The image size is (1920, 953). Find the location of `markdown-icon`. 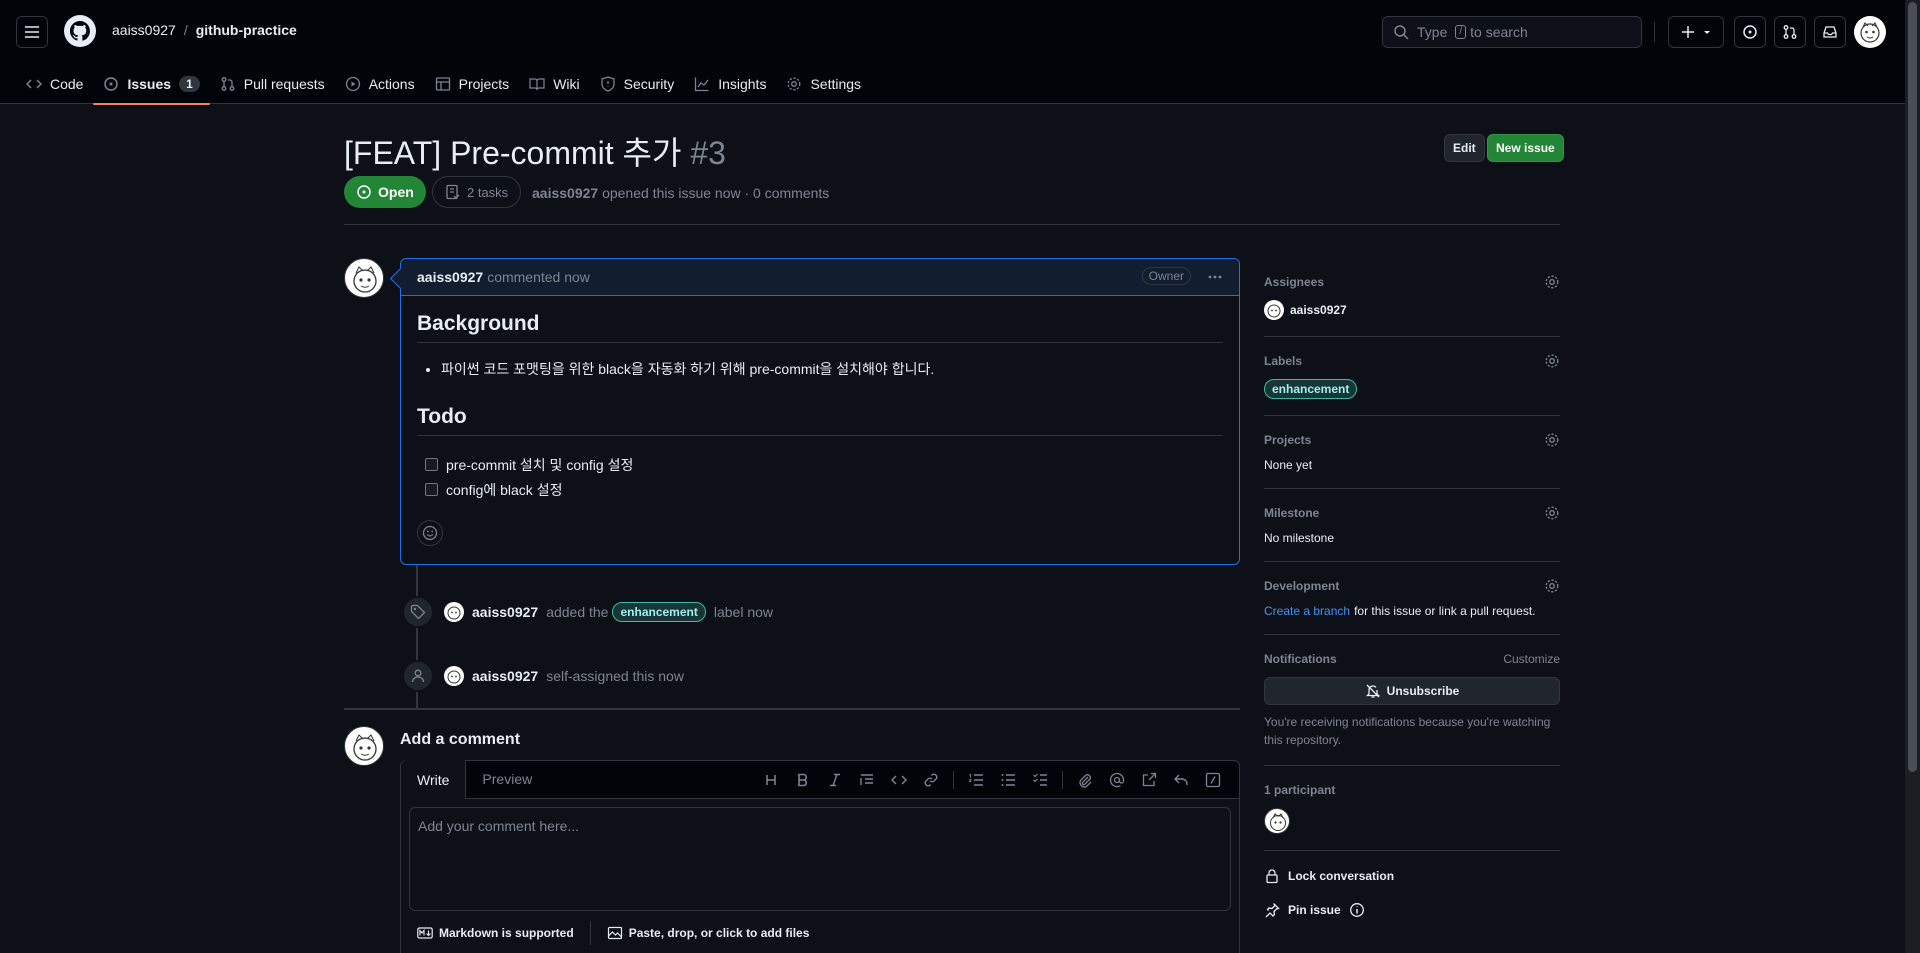

markdown-icon is located at coordinates (425, 933).